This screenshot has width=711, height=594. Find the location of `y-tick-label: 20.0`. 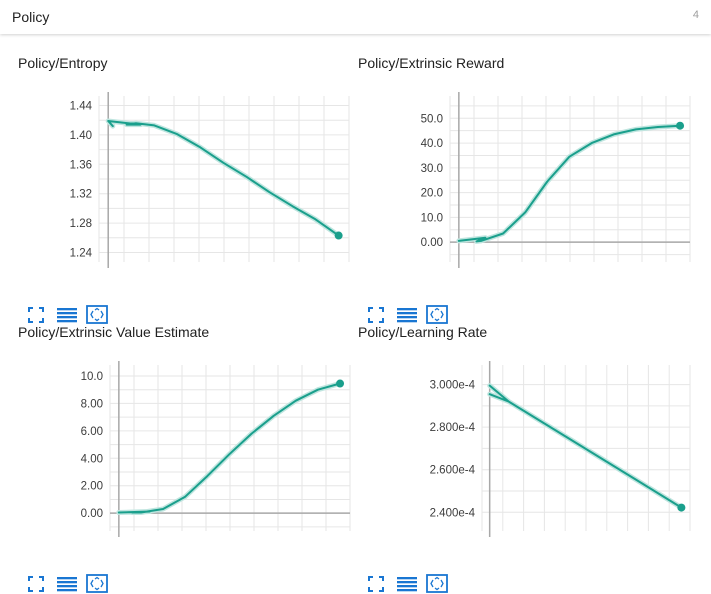

y-tick-label: 20.0 is located at coordinates (432, 194).